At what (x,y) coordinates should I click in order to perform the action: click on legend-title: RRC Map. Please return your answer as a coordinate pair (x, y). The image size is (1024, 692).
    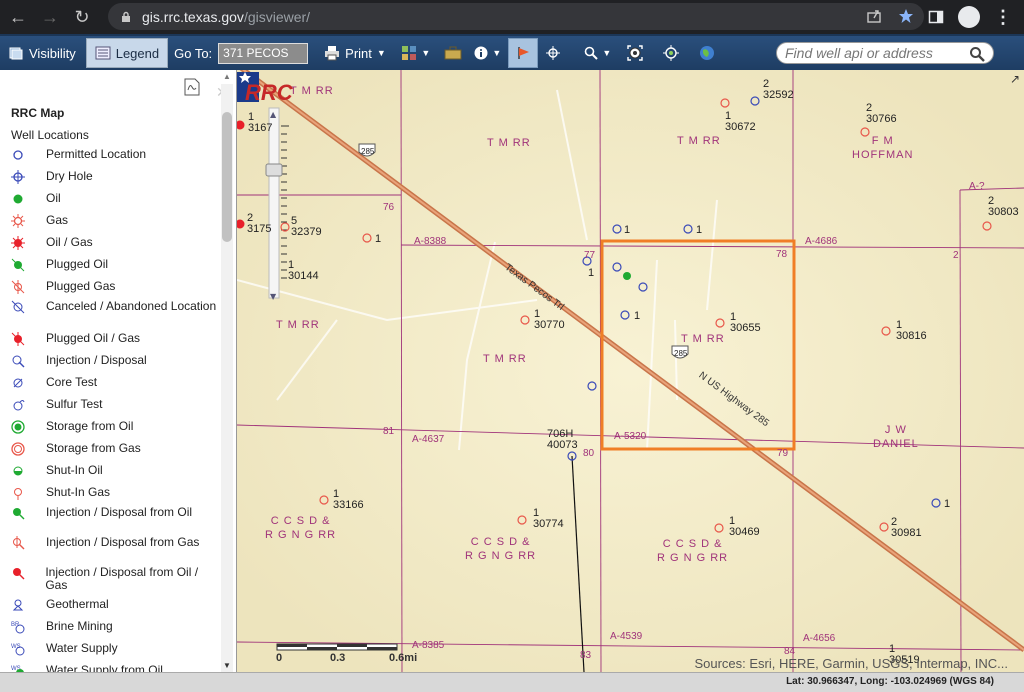
    Looking at the image, I should click on (38, 113).